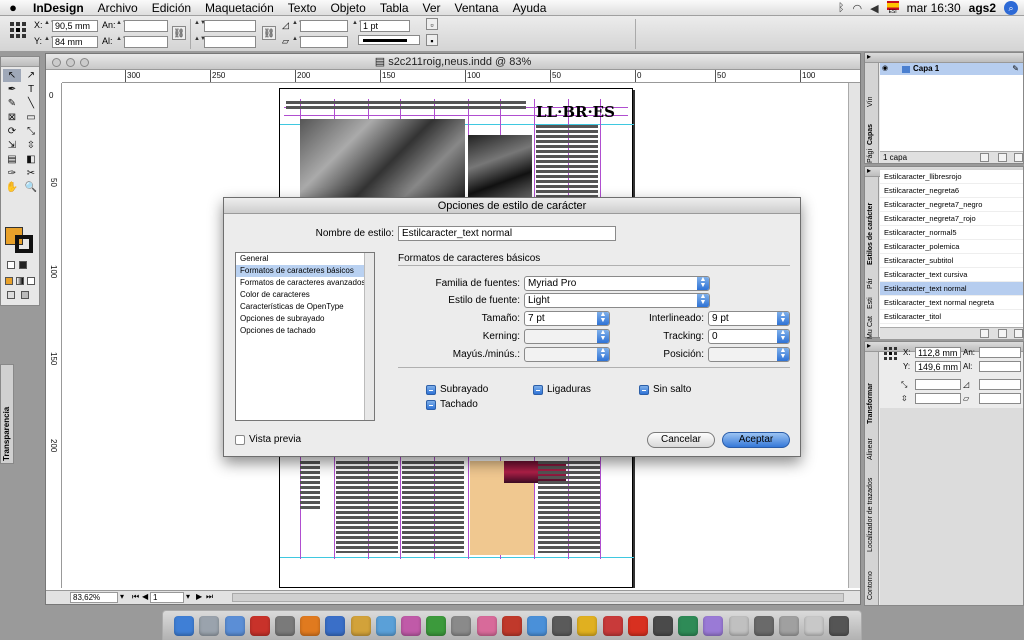 The width and height of the screenshot is (1024, 640). What do you see at coordinates (298, 42) in the screenshot?
I see `shear-stepper: ▲▼` at bounding box center [298, 42].